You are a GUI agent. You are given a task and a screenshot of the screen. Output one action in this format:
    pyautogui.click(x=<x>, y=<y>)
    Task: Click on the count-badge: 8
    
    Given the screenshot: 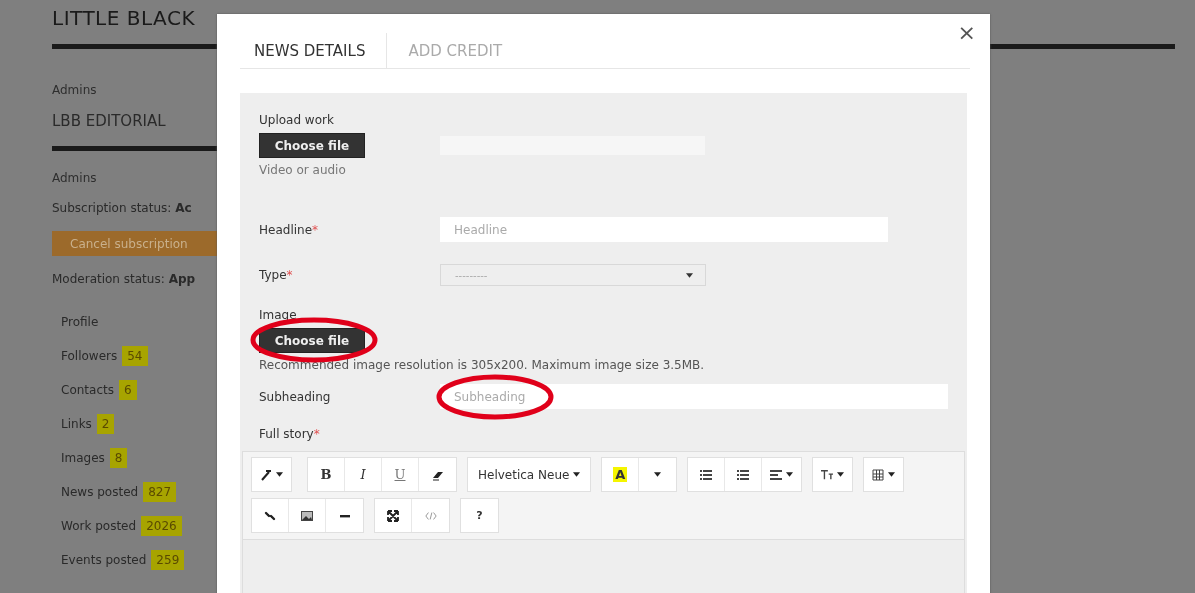 What is the action you would take?
    pyautogui.click(x=118, y=457)
    